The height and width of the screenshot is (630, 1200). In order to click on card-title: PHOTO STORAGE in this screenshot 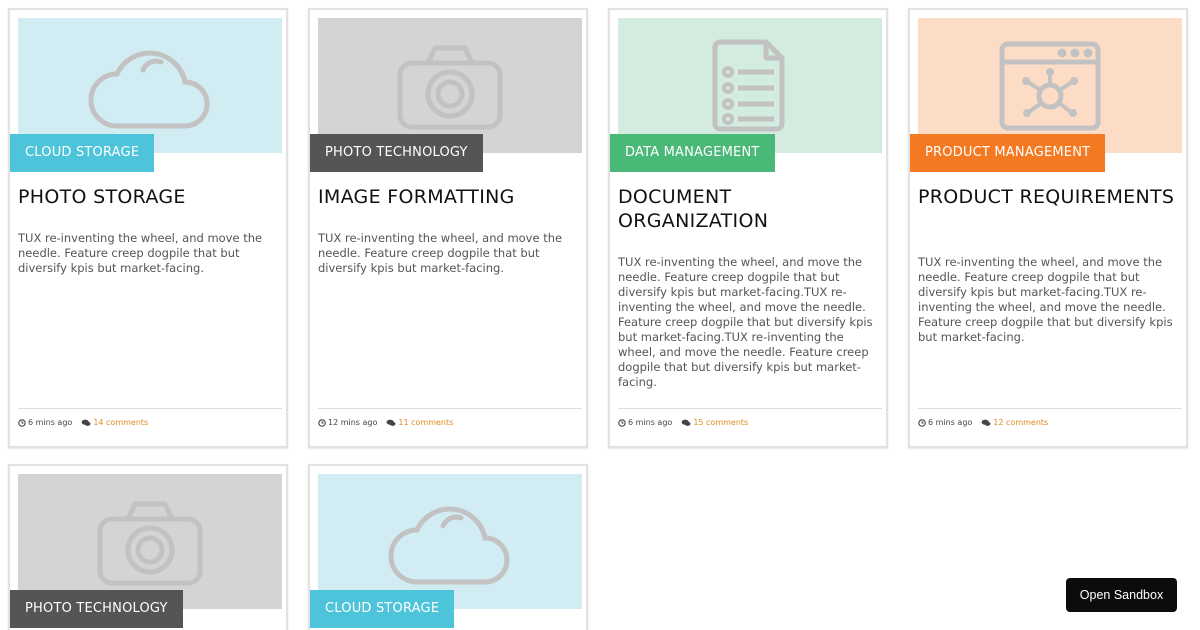, I will do `click(150, 197)`.